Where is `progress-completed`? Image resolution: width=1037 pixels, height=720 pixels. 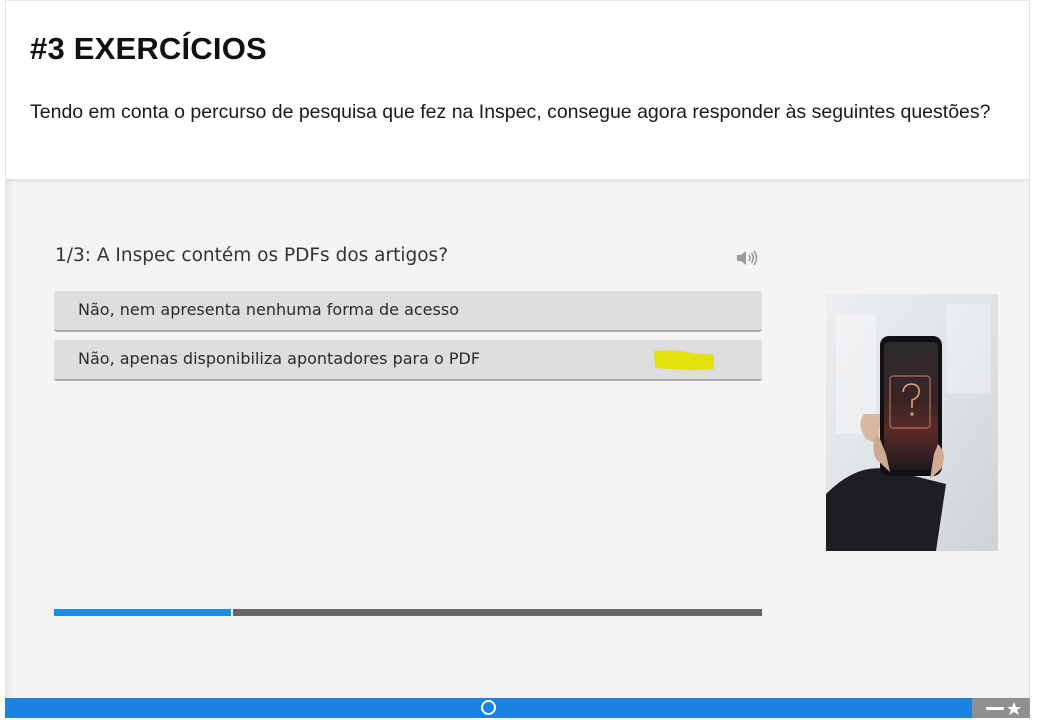
progress-completed is located at coordinates (142, 612).